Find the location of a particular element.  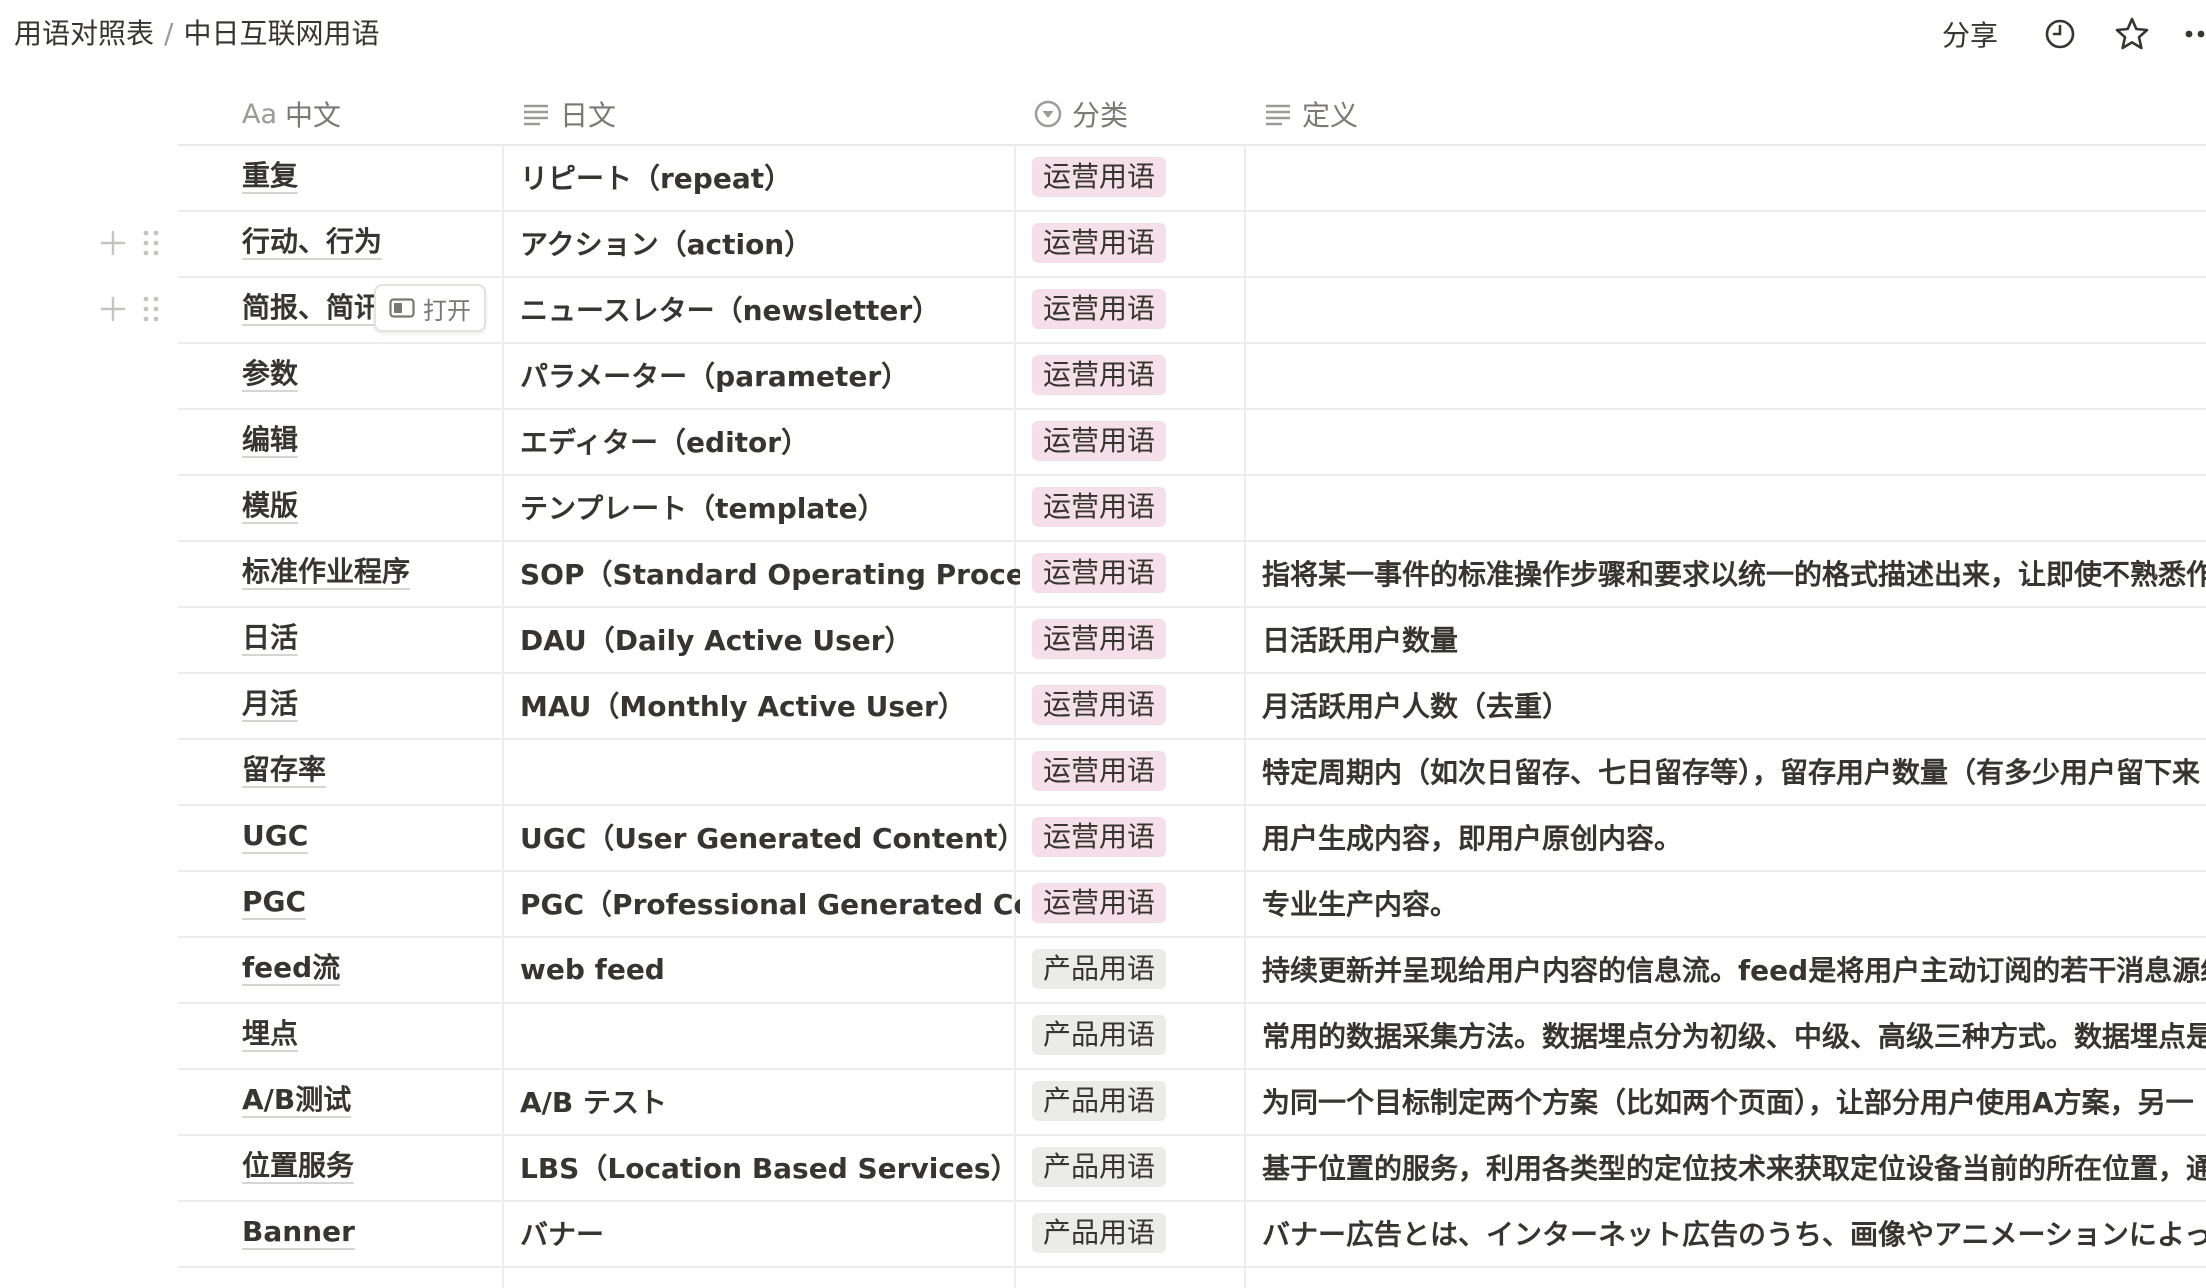

cell-japanese: エディター（editor） is located at coordinates (770, 441).